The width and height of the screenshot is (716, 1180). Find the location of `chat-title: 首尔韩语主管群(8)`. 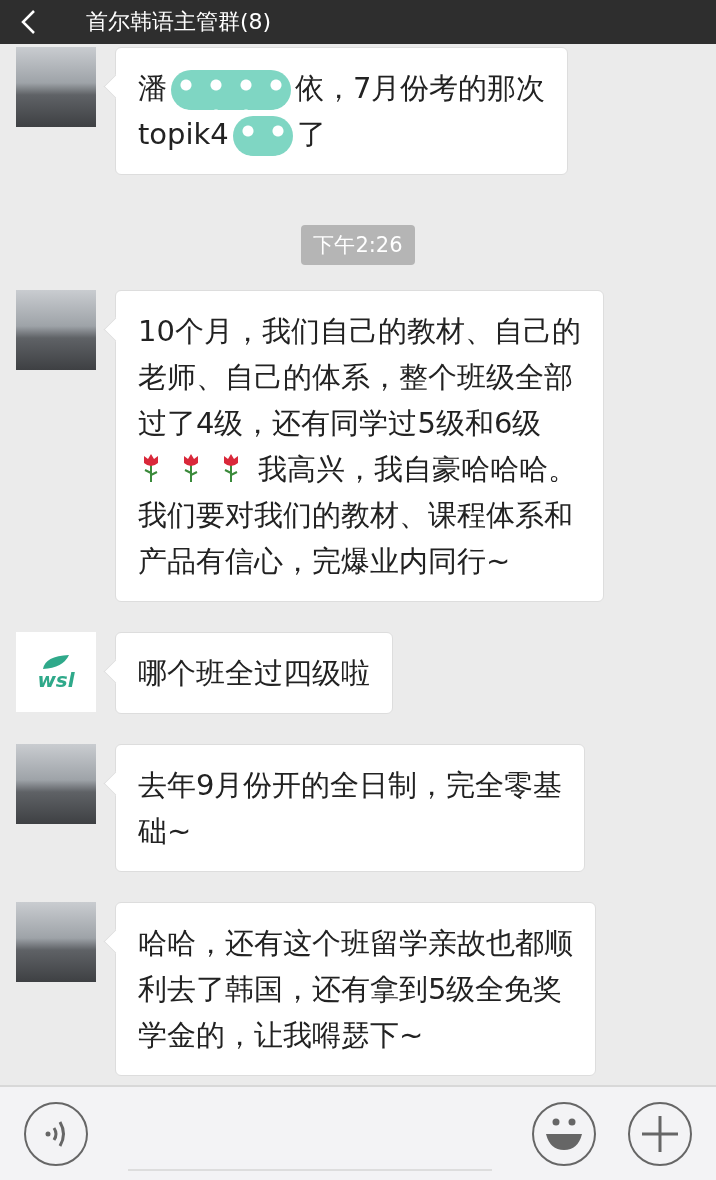

chat-title: 首尔韩语主管群(8) is located at coordinates (179, 22).